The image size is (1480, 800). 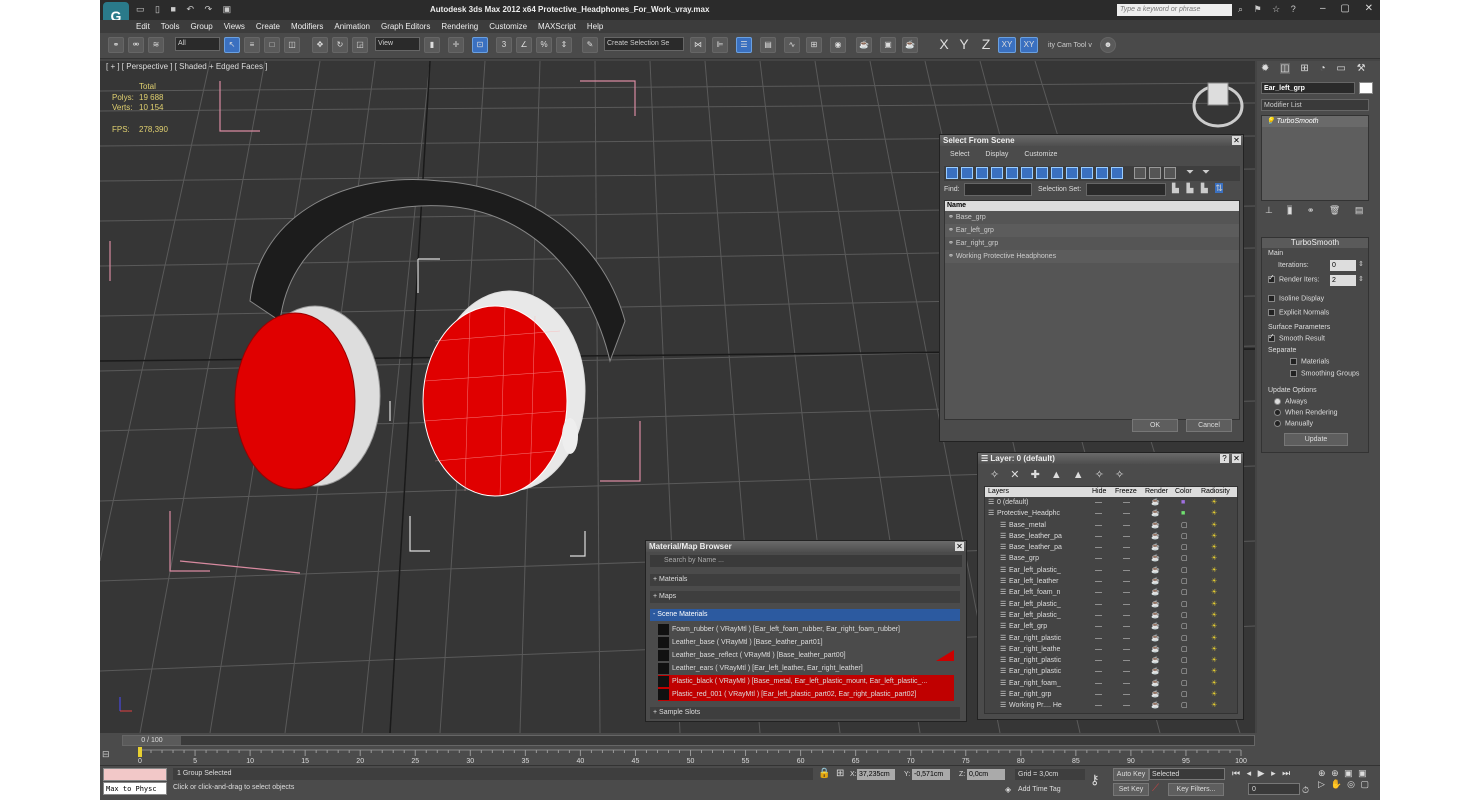 I want to click on current-frame-field: 0, so click(x=1274, y=789).